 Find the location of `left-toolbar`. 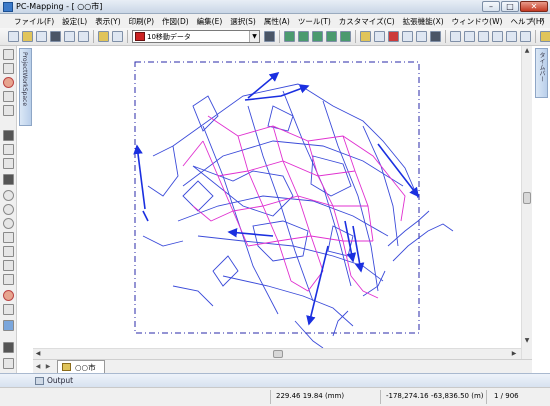

left-toolbar is located at coordinates (8, 209).